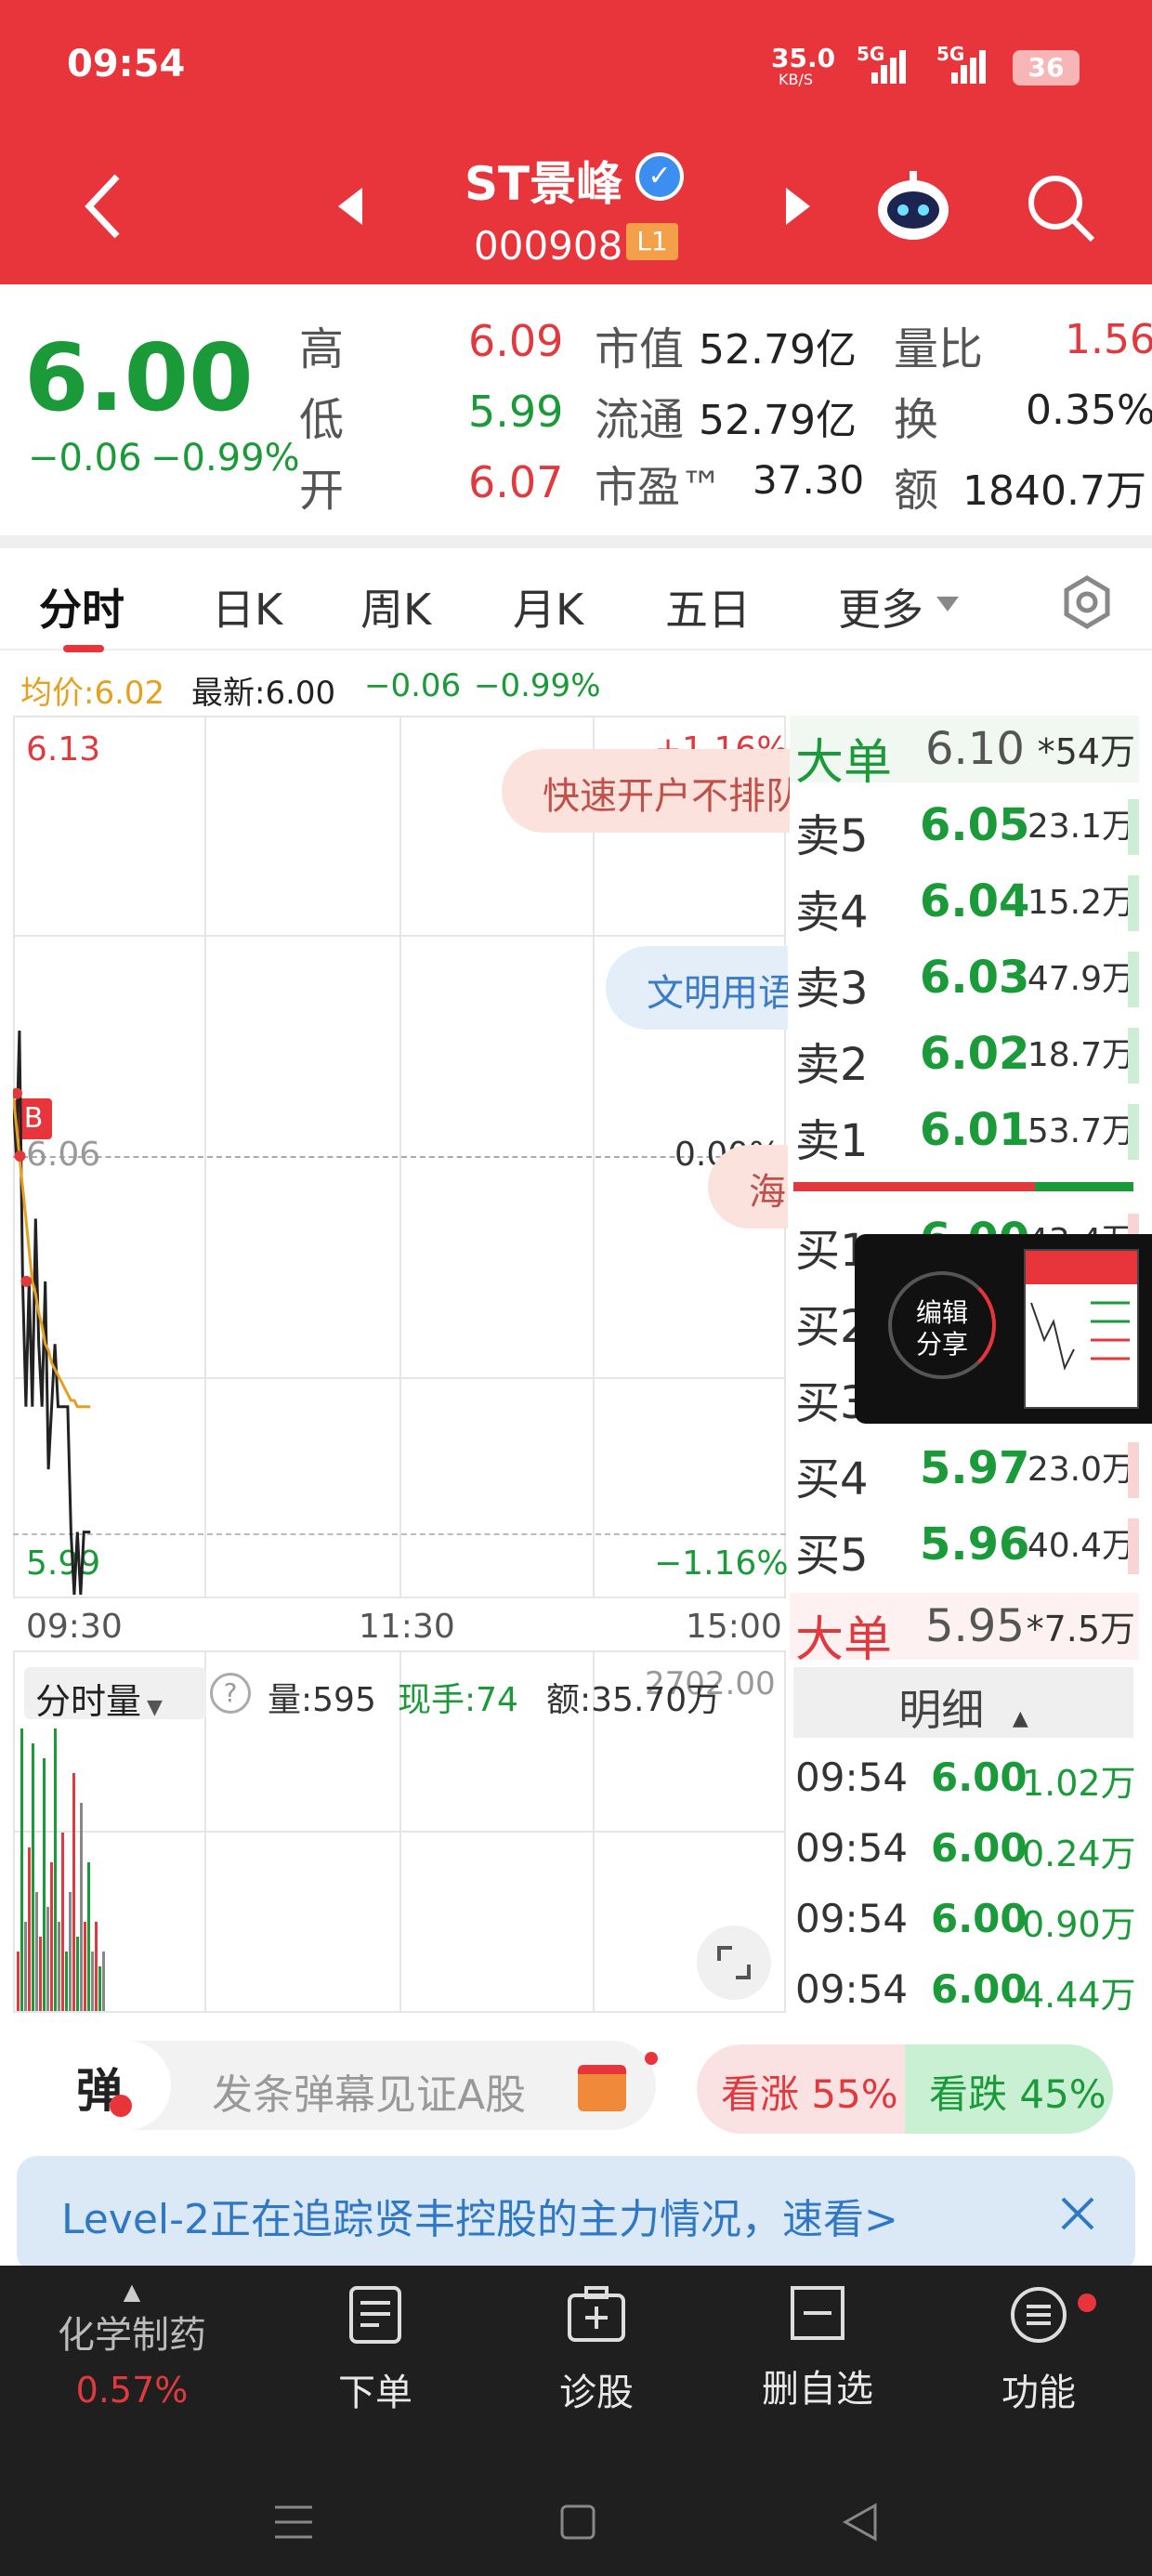  Describe the element at coordinates (395, 685) in the screenshot. I see `chart-info-line: 均价:6.02 最新:6.00 −0.06 −0.99%` at that location.